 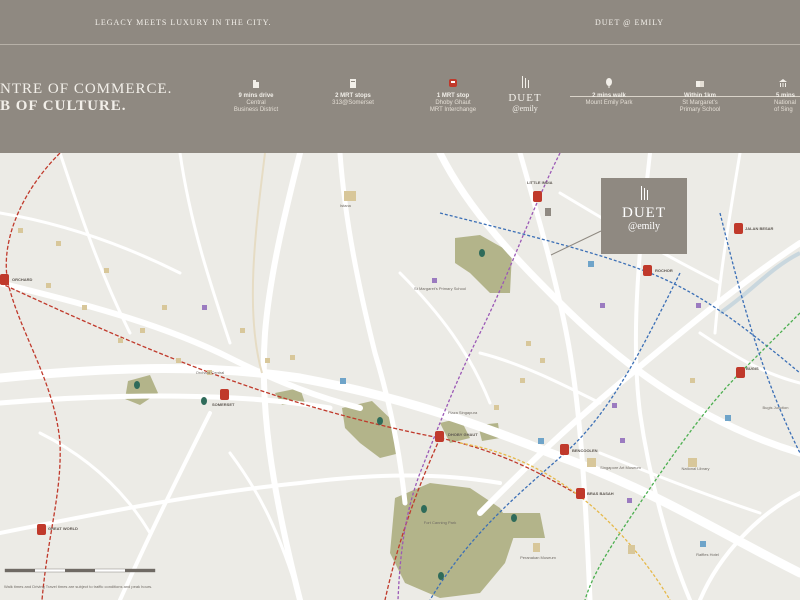 I want to click on station-great-world: GREAT WORLD, so click(x=63, y=528).